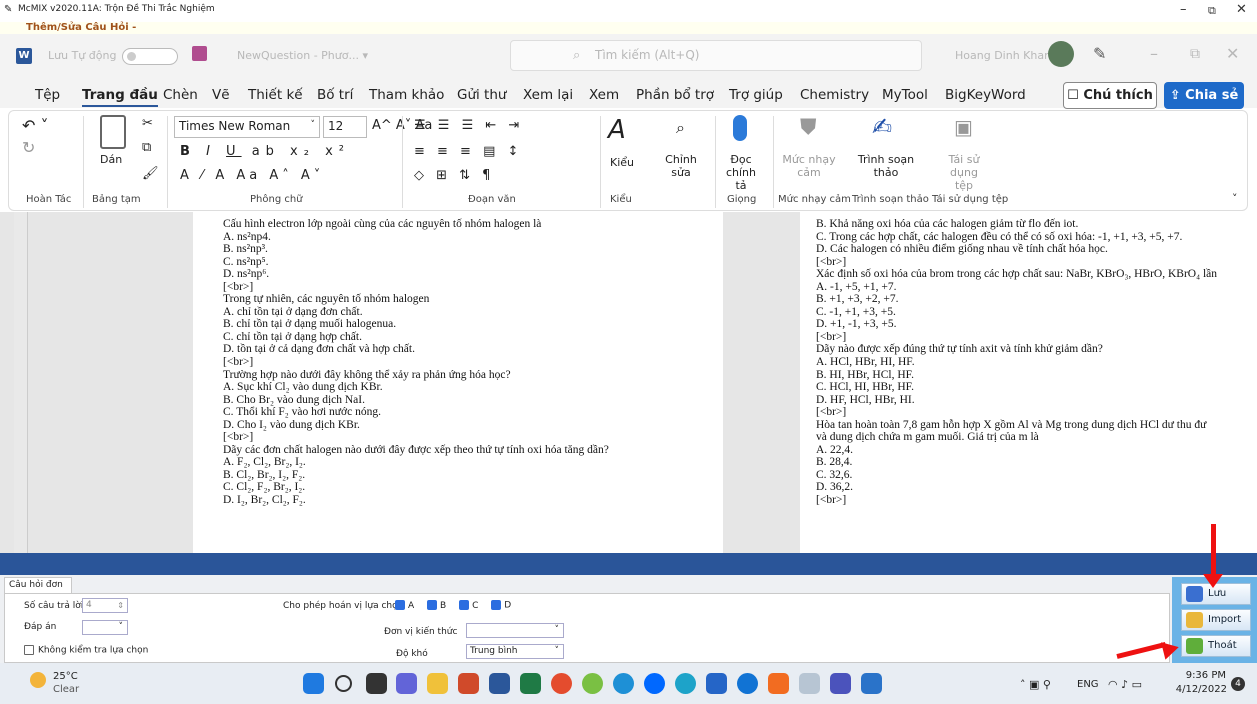  I want to click on text-format-icons: B I U ab x₂ x², so click(265, 151).